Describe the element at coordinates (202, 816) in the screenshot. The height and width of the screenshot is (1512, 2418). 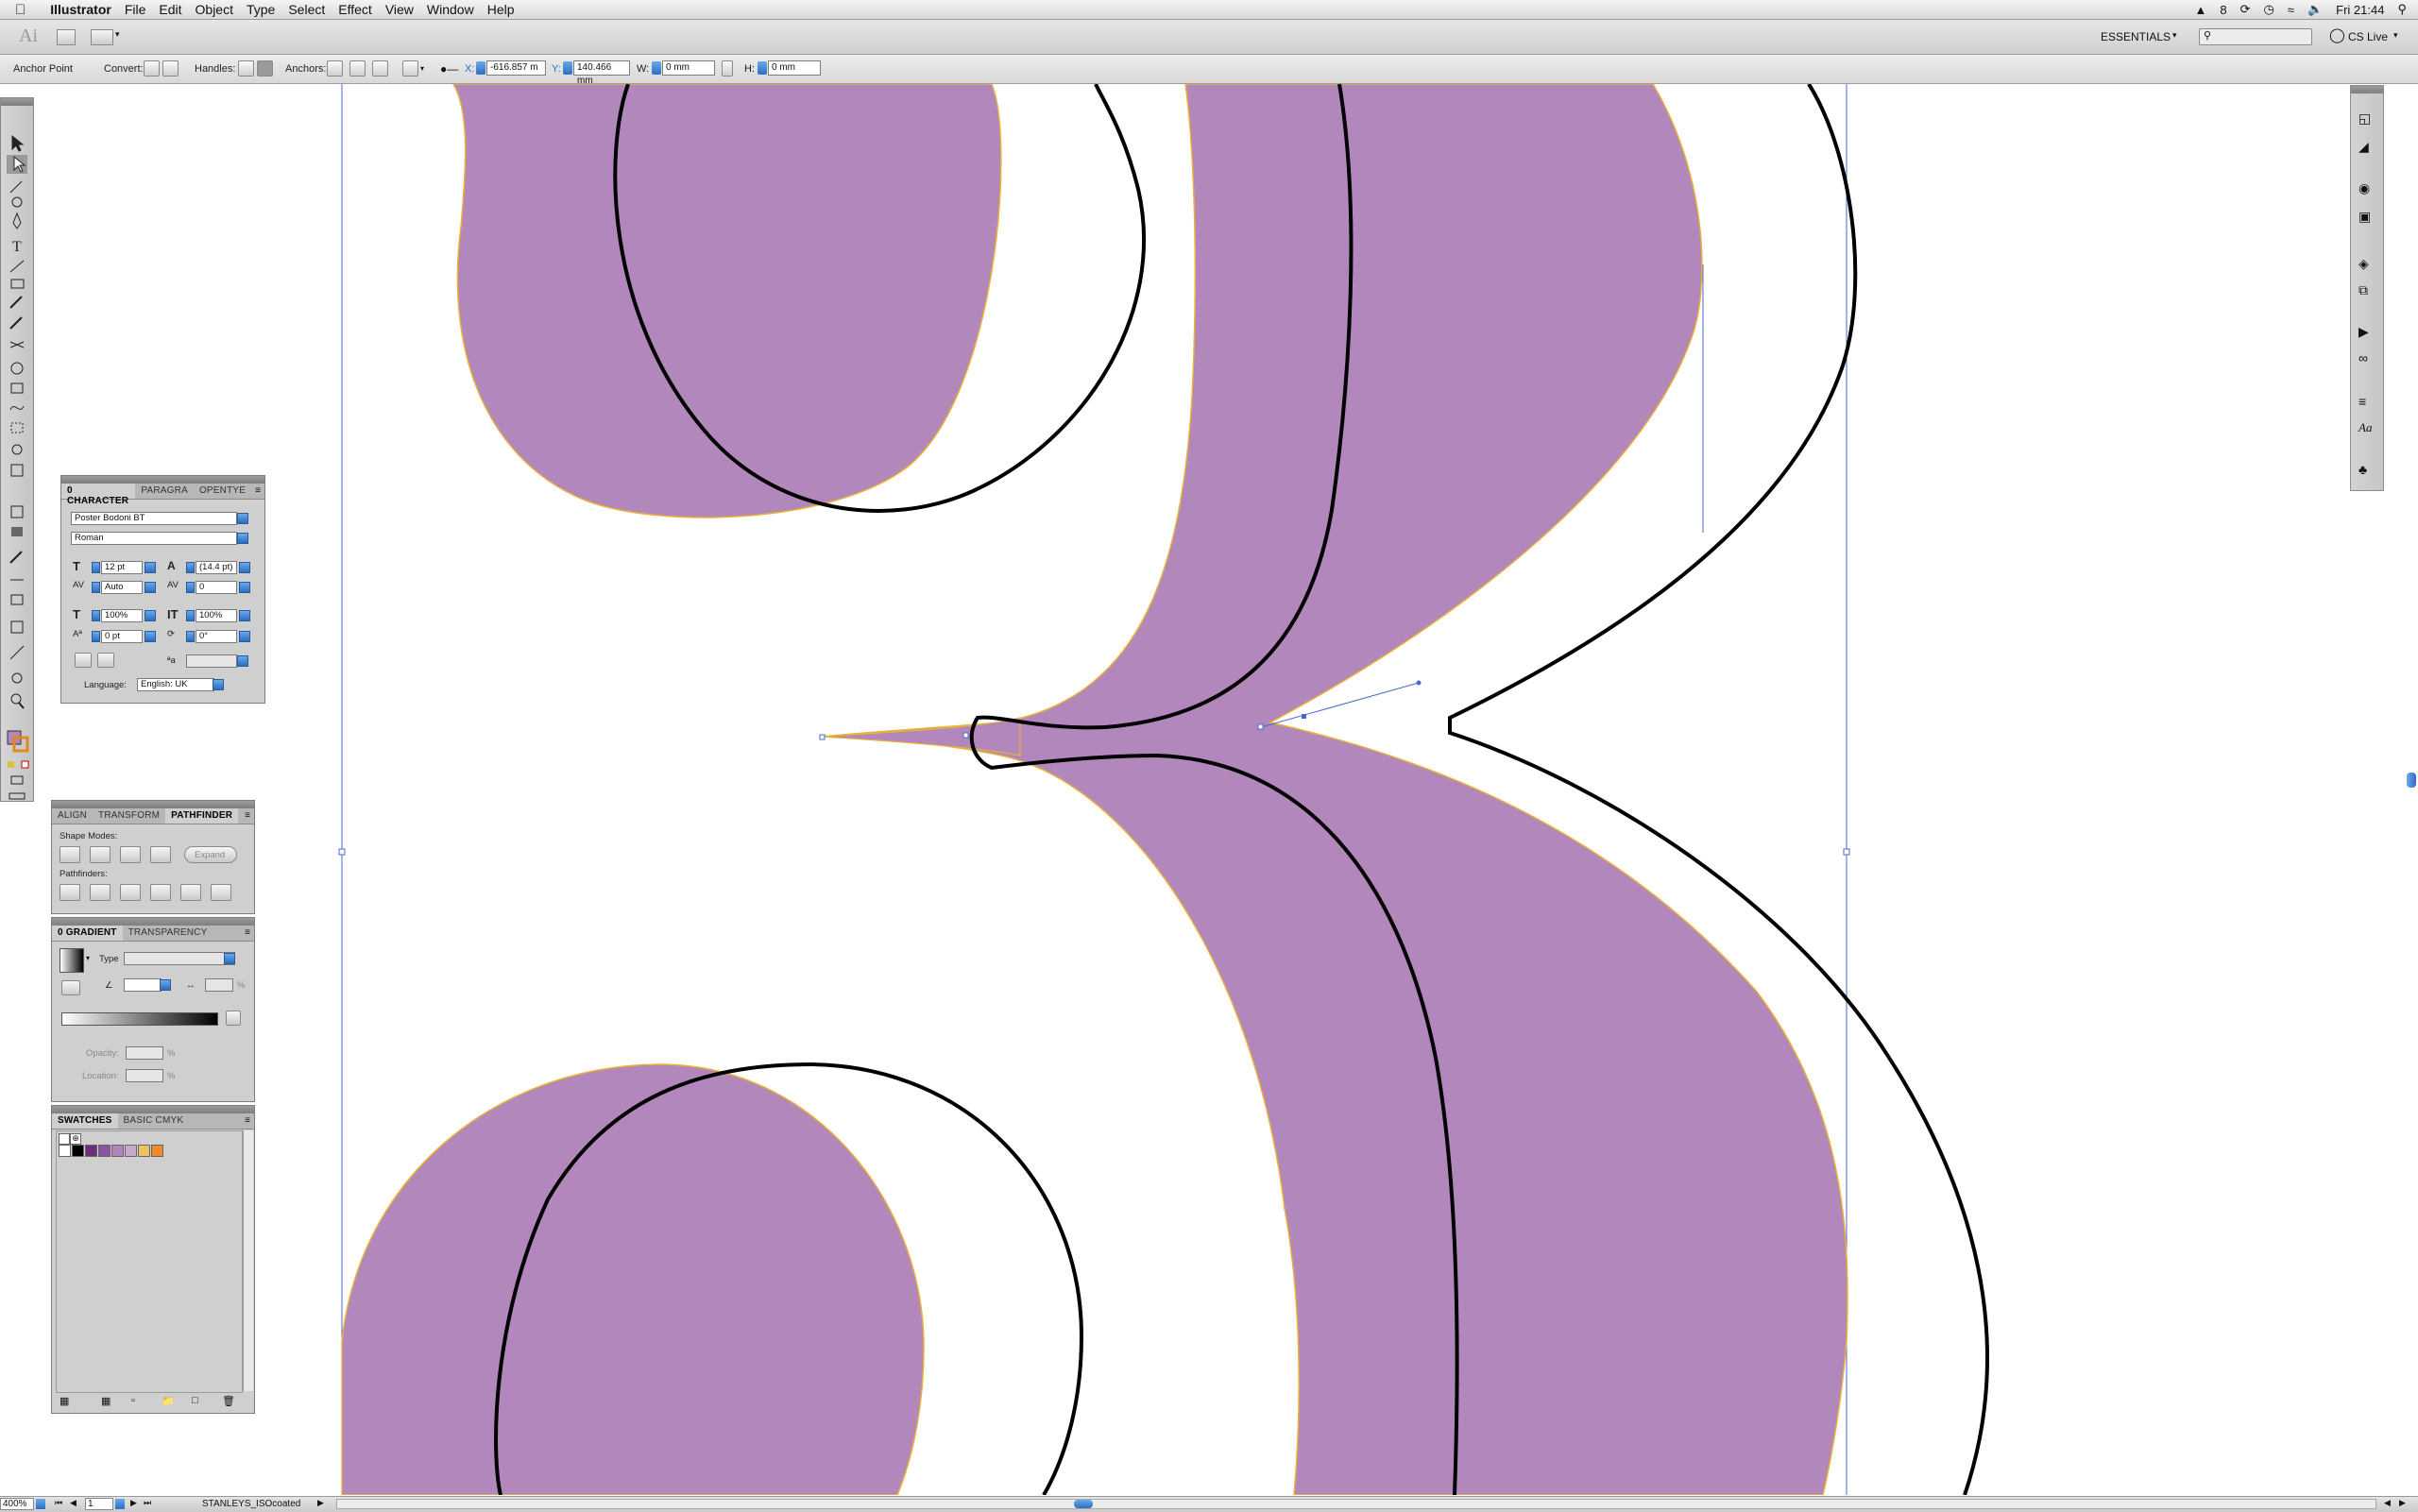
I see `tab-pathfinder: PATHFINDER` at that location.